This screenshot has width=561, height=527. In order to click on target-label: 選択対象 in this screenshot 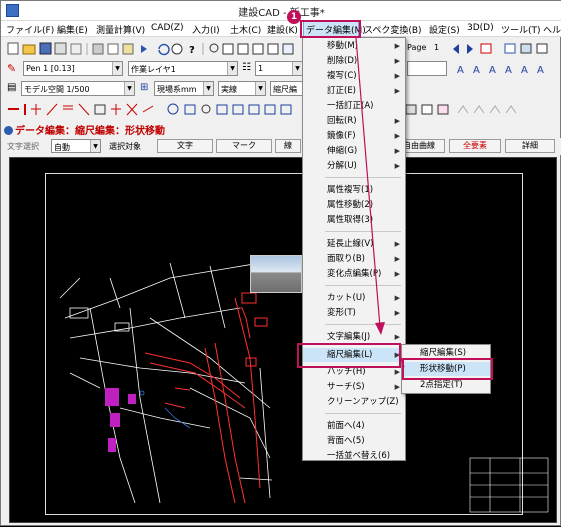, I will do `click(125, 146)`.